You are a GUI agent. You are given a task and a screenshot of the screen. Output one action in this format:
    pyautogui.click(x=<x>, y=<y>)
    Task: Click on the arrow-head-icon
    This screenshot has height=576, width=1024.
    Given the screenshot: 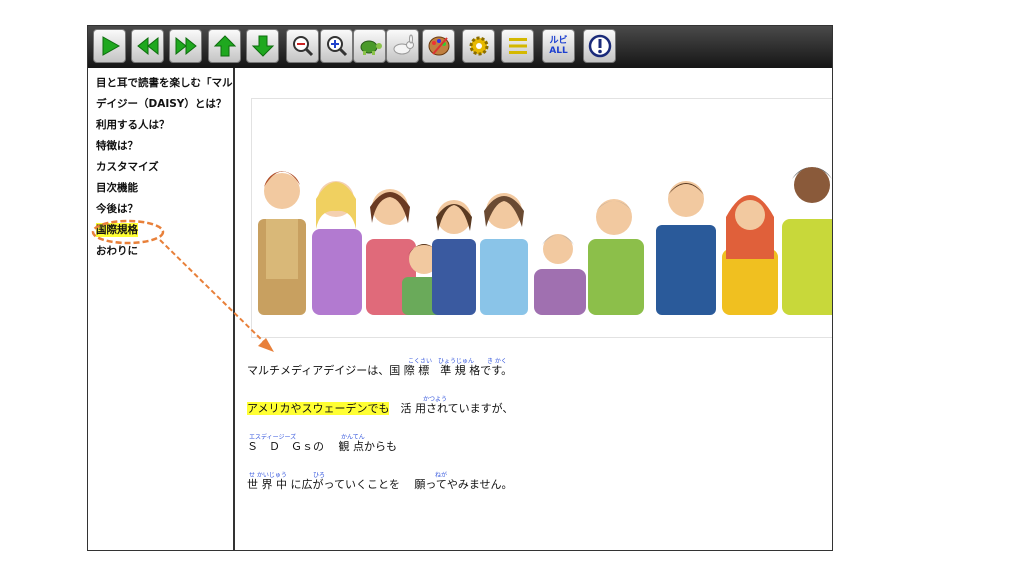 What is the action you would take?
    pyautogui.click(x=266, y=345)
    